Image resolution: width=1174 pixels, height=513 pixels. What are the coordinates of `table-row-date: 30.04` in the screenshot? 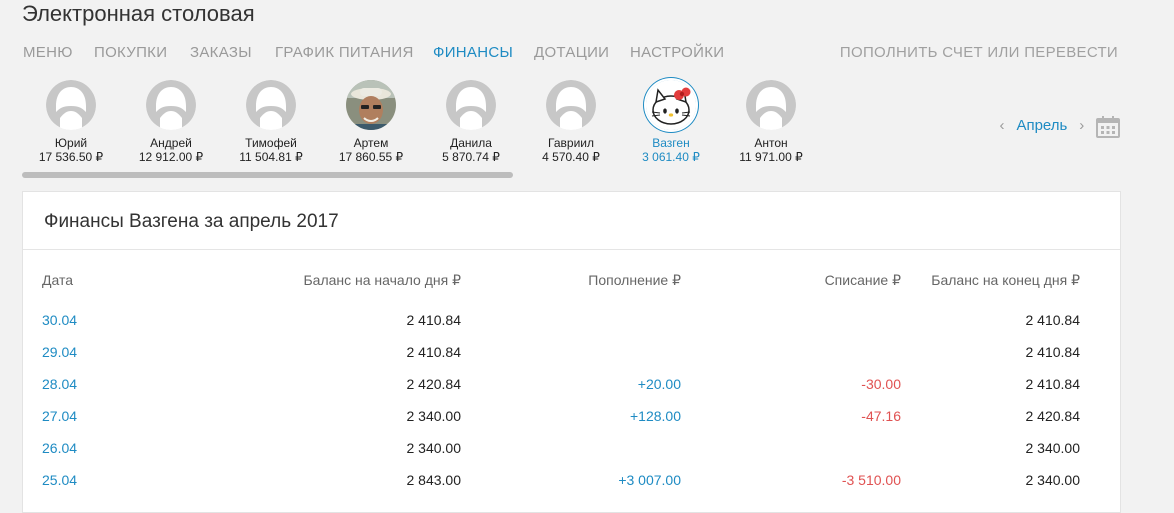 It's located at (59, 320).